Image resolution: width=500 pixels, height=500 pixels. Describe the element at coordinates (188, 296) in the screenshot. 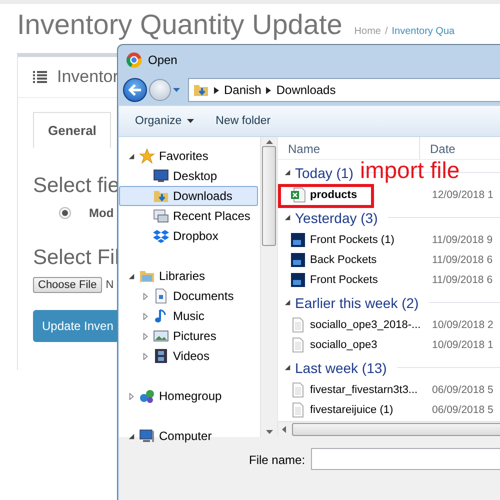

I see `nav-item: Documents` at that location.